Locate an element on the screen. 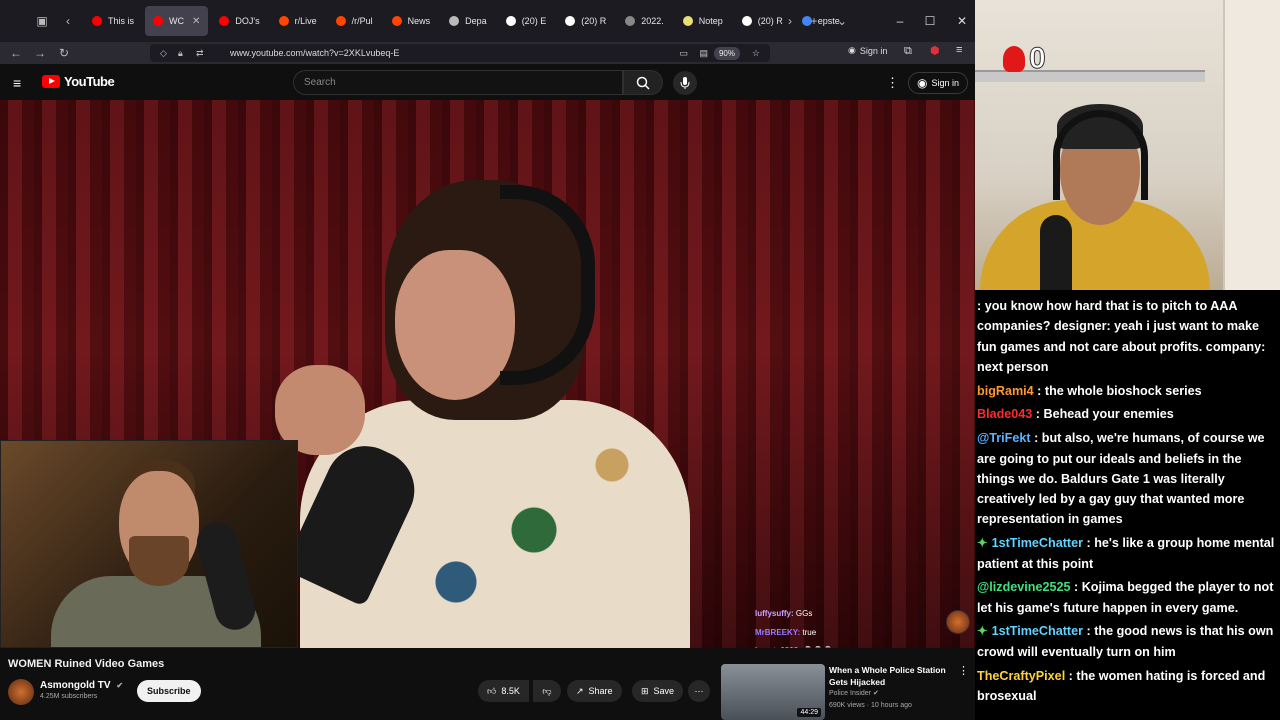 The image size is (1280, 720). more-actions-button: ⋯ is located at coordinates (699, 691).